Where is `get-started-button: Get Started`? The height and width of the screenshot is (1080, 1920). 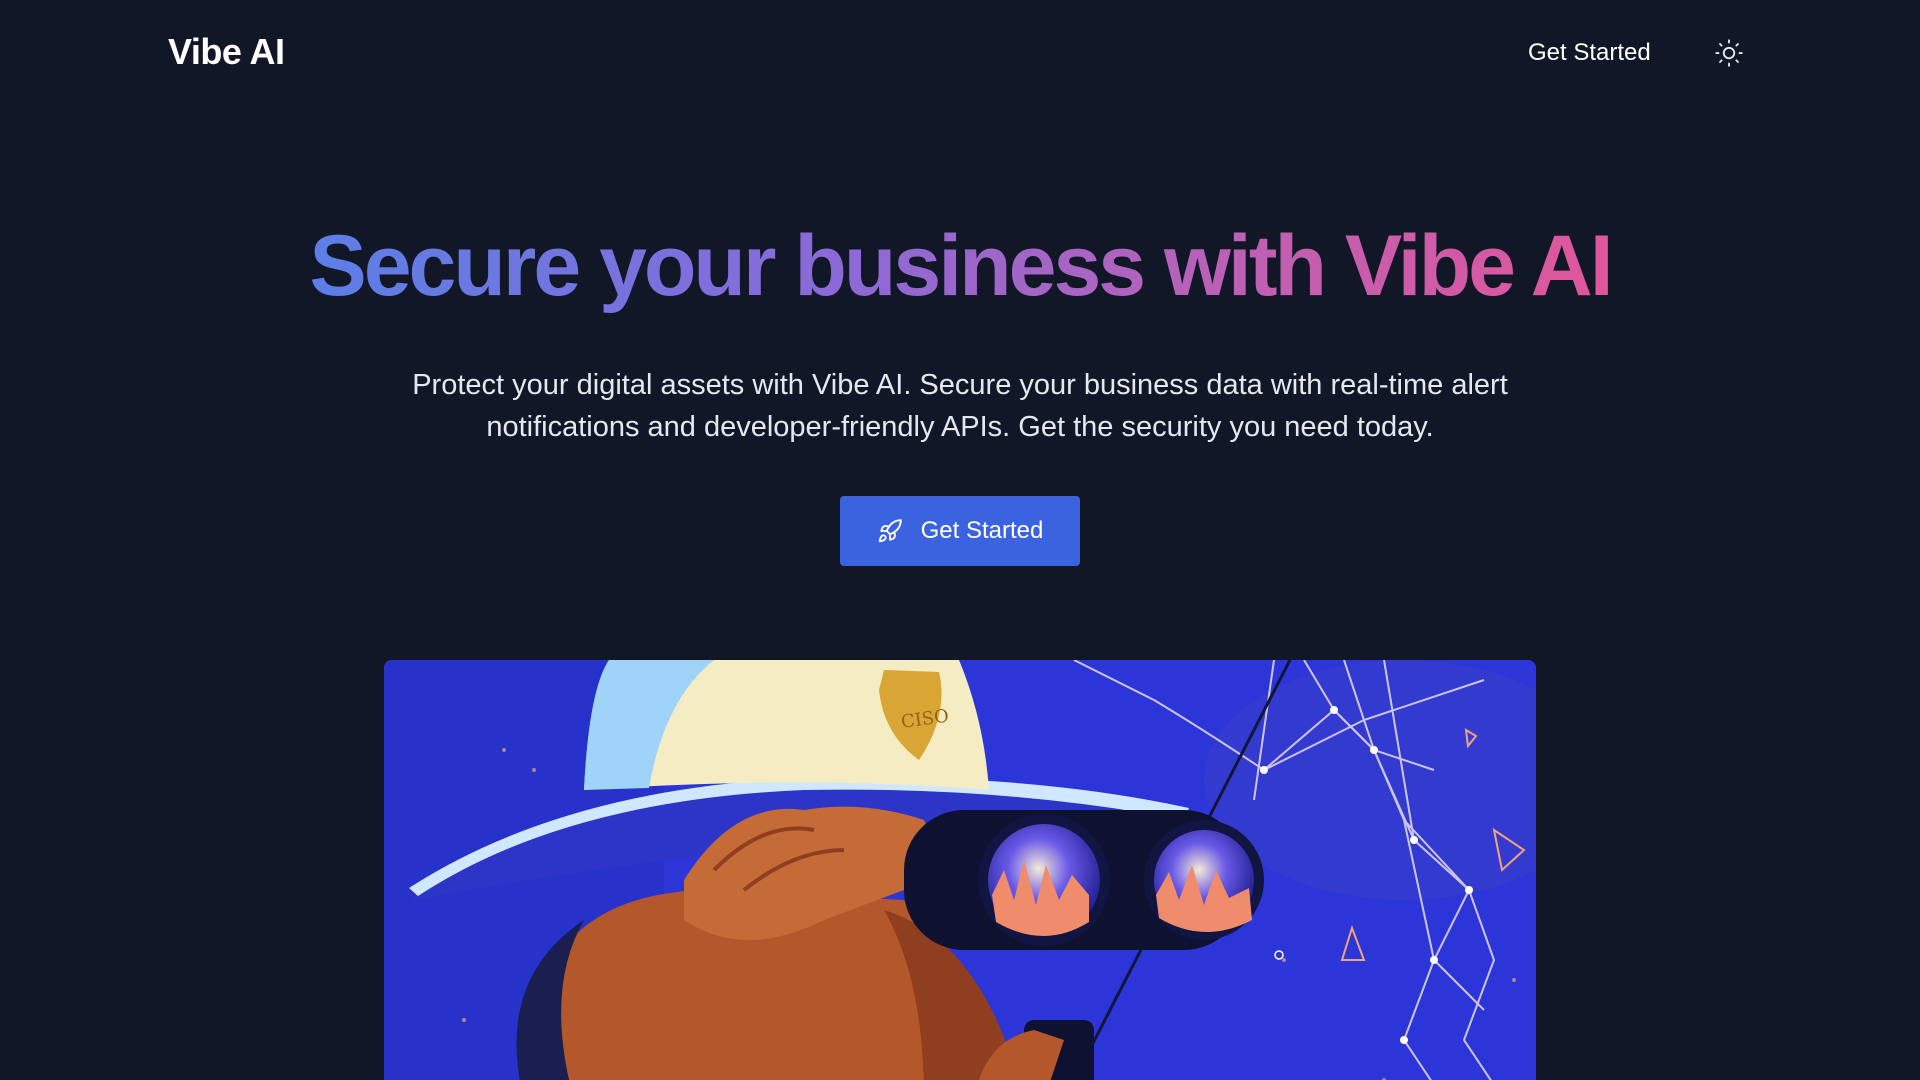 get-started-button: Get Started is located at coordinates (960, 531).